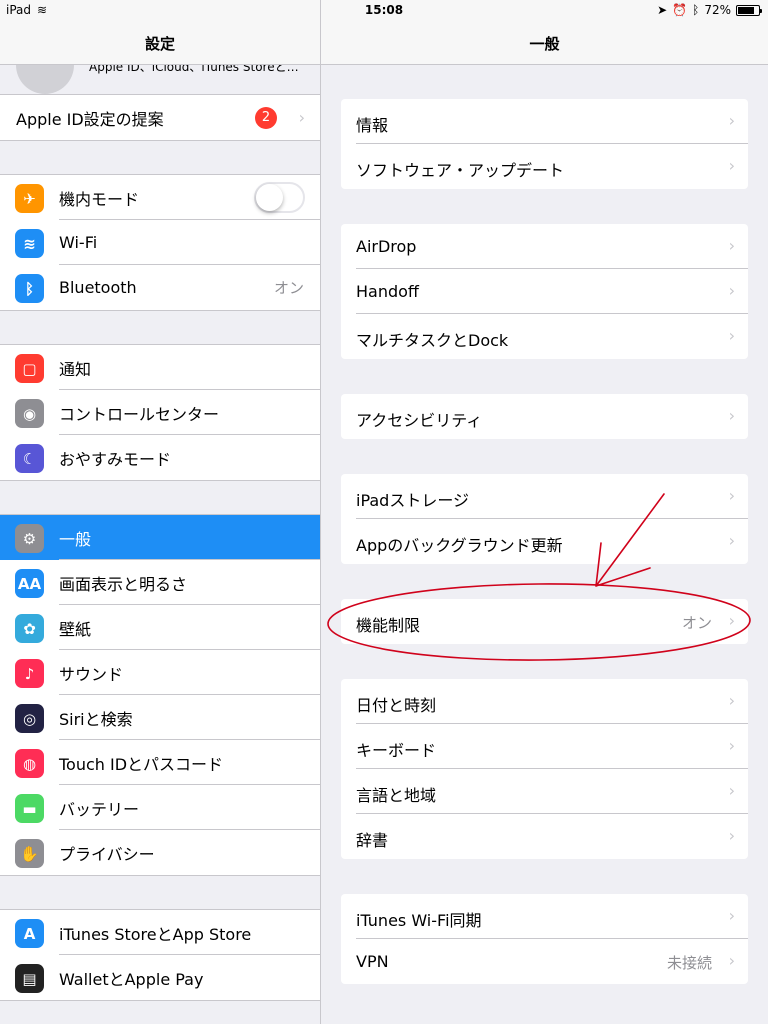 The width and height of the screenshot is (768, 1024). What do you see at coordinates (459, 545) in the screenshot?
I see `settings-row-label: Appのバックグラウンド更新` at bounding box center [459, 545].